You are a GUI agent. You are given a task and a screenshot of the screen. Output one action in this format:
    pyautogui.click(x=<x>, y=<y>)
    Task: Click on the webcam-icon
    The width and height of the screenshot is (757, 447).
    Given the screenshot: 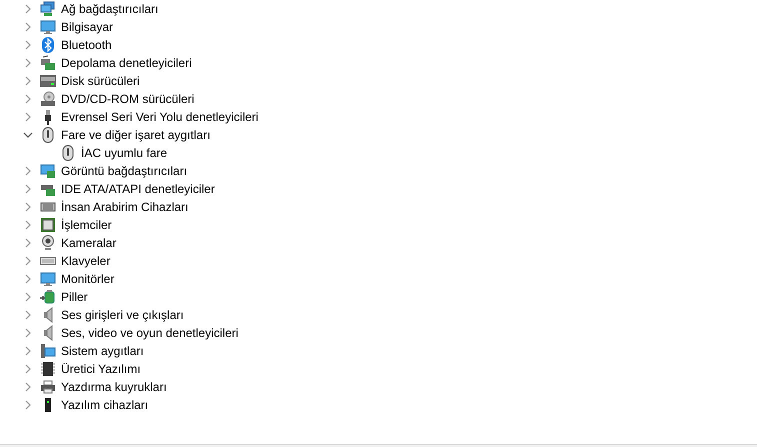 What is the action you would take?
    pyautogui.click(x=48, y=243)
    